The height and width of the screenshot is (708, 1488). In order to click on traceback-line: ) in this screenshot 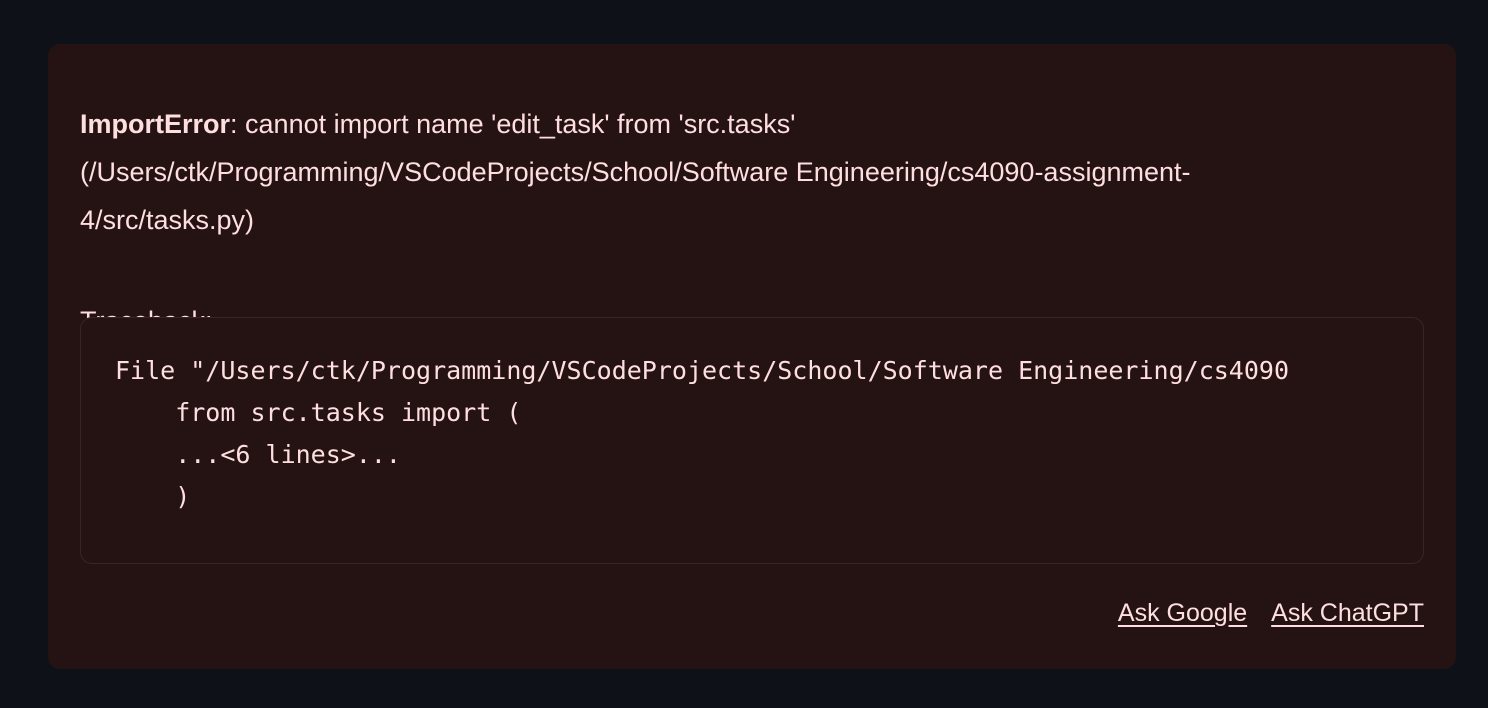, I will do `click(153, 496)`.